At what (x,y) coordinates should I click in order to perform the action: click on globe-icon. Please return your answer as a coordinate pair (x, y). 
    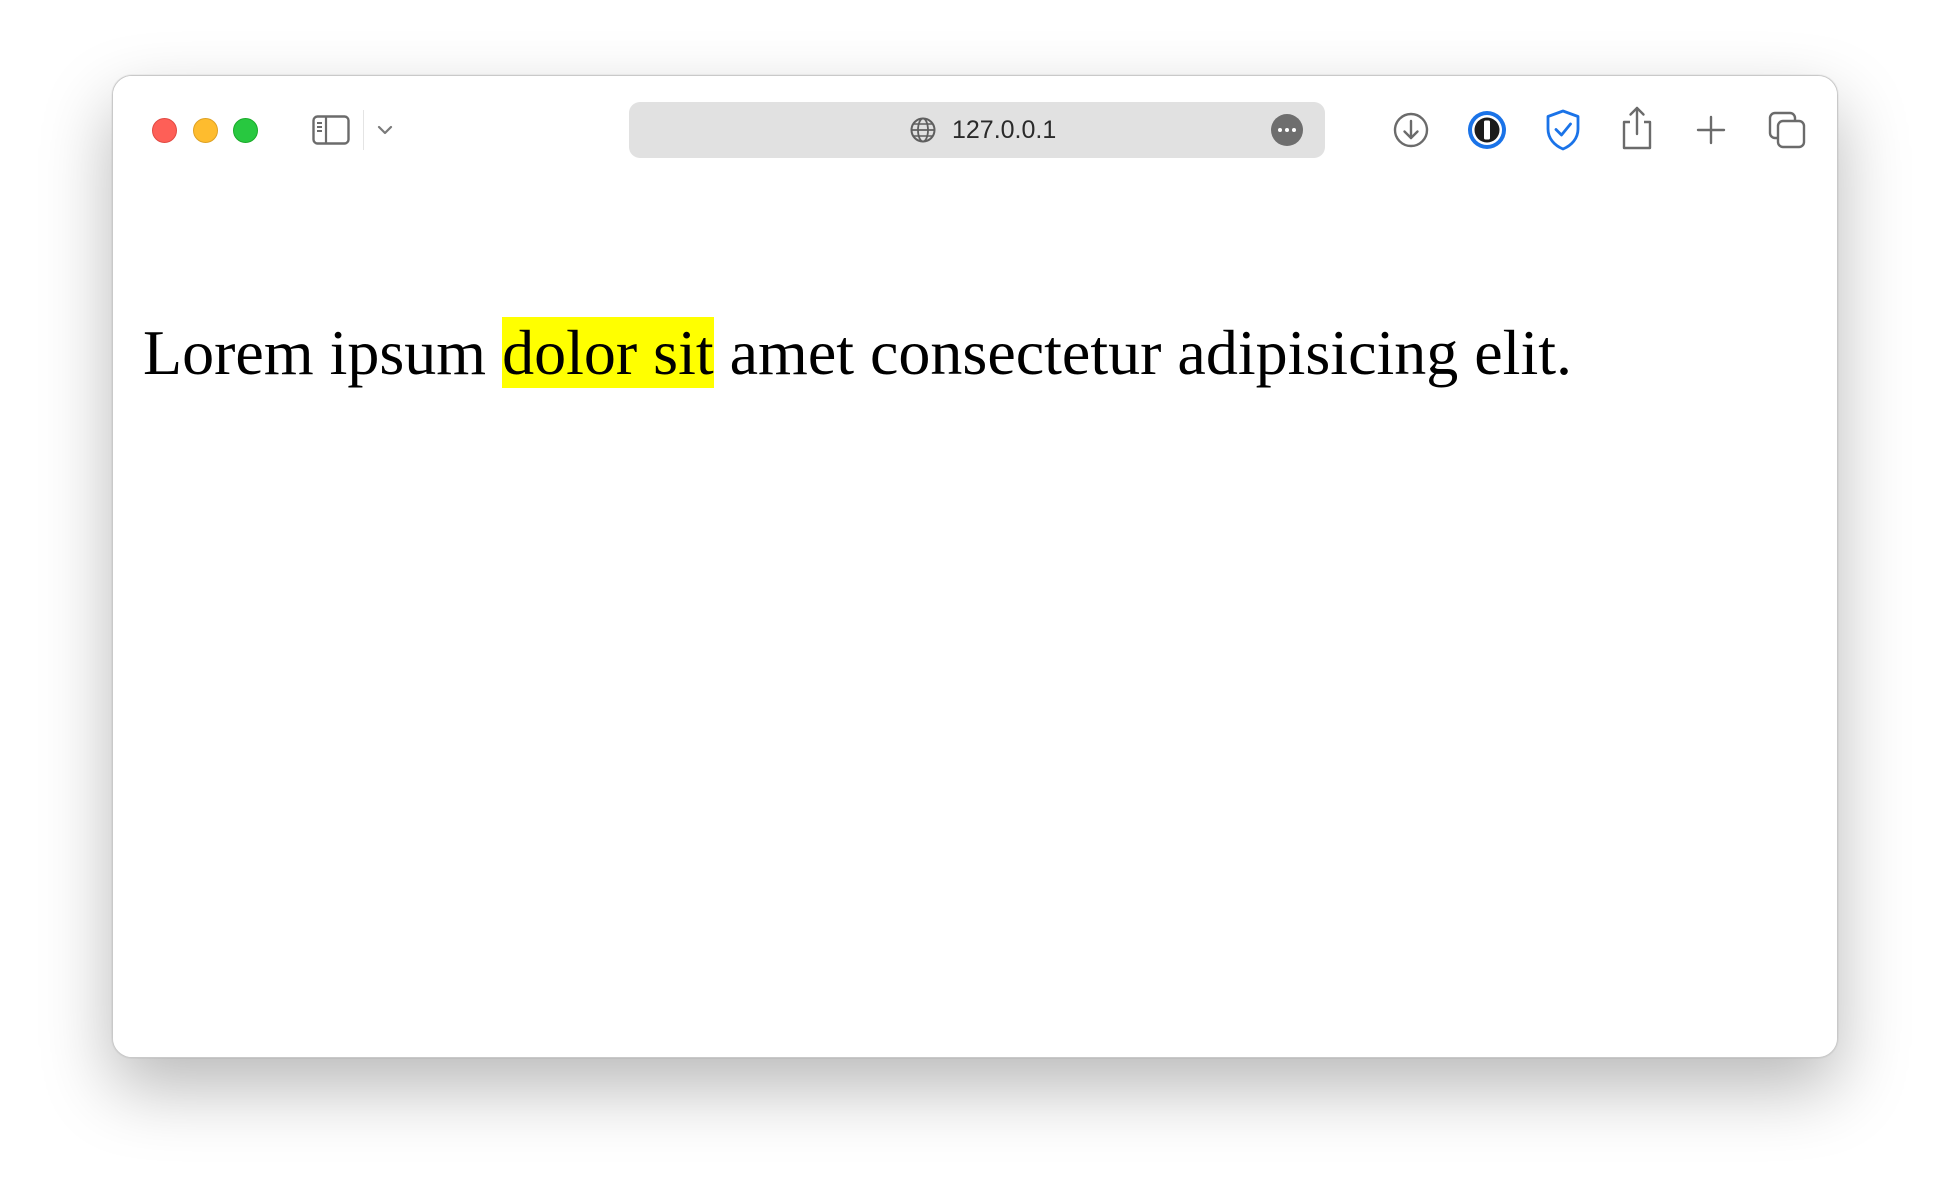
    Looking at the image, I should click on (923, 130).